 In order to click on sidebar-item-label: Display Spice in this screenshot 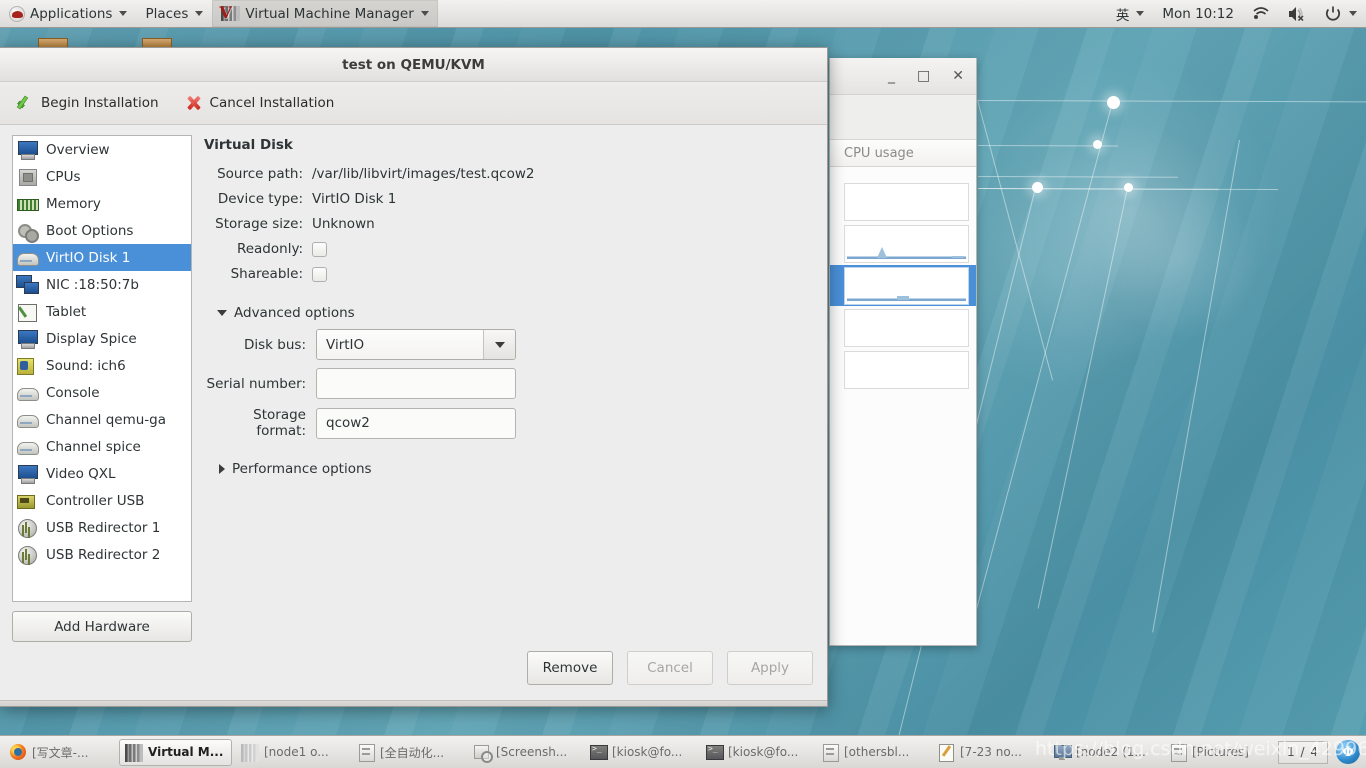, I will do `click(91, 338)`.